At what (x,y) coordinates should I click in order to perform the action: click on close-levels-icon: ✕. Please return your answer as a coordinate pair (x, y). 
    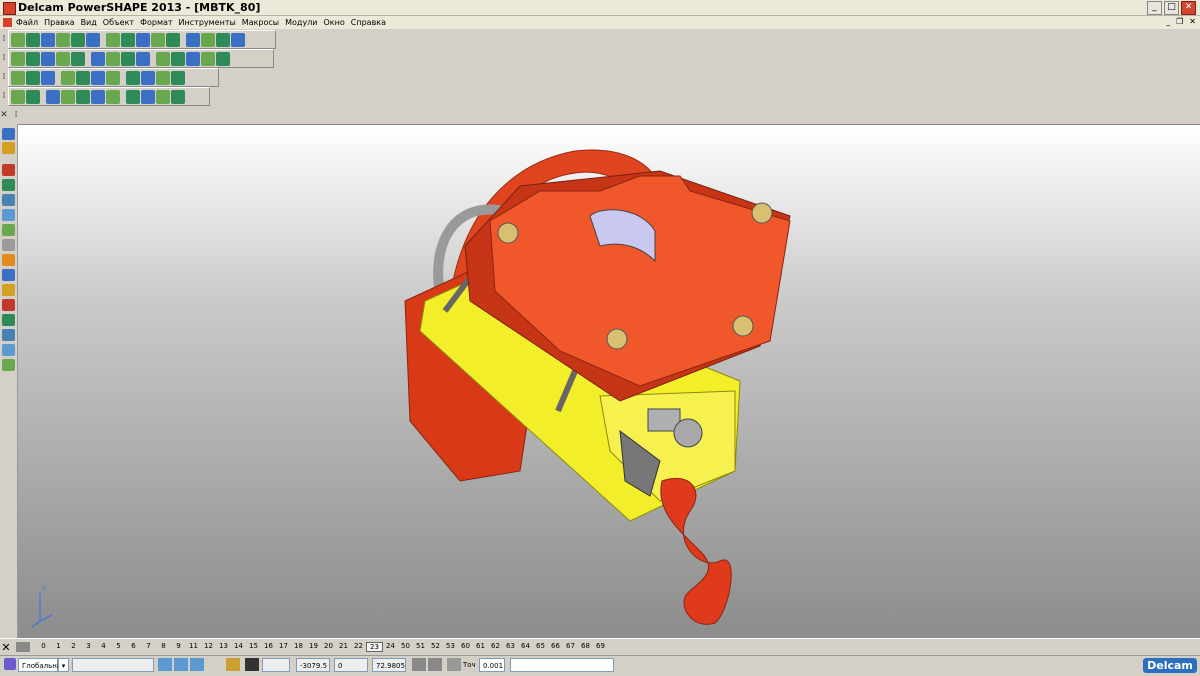
    Looking at the image, I should click on (6, 647).